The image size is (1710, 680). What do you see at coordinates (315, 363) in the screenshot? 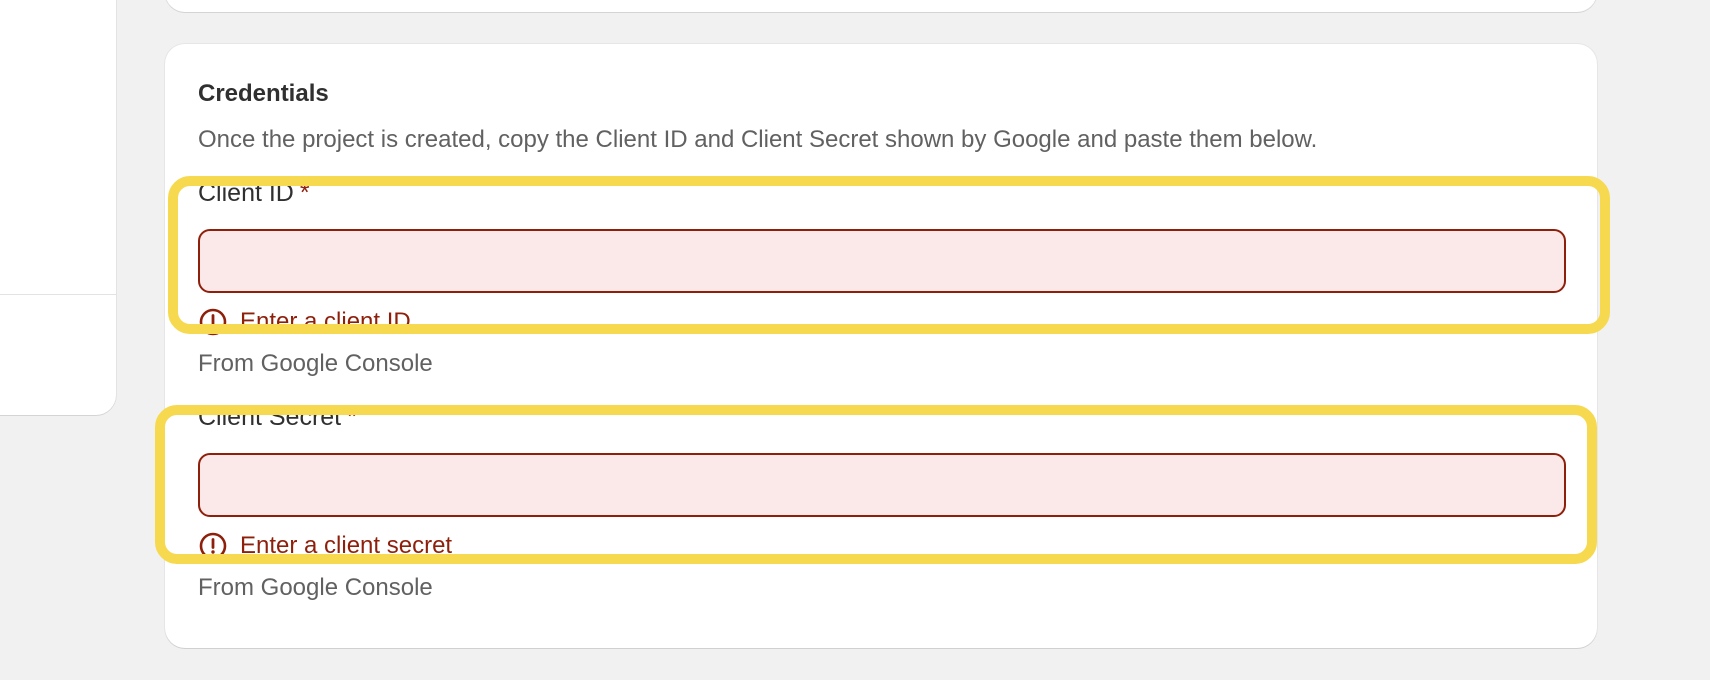
I see `client-id-help-text: From Google Console` at bounding box center [315, 363].